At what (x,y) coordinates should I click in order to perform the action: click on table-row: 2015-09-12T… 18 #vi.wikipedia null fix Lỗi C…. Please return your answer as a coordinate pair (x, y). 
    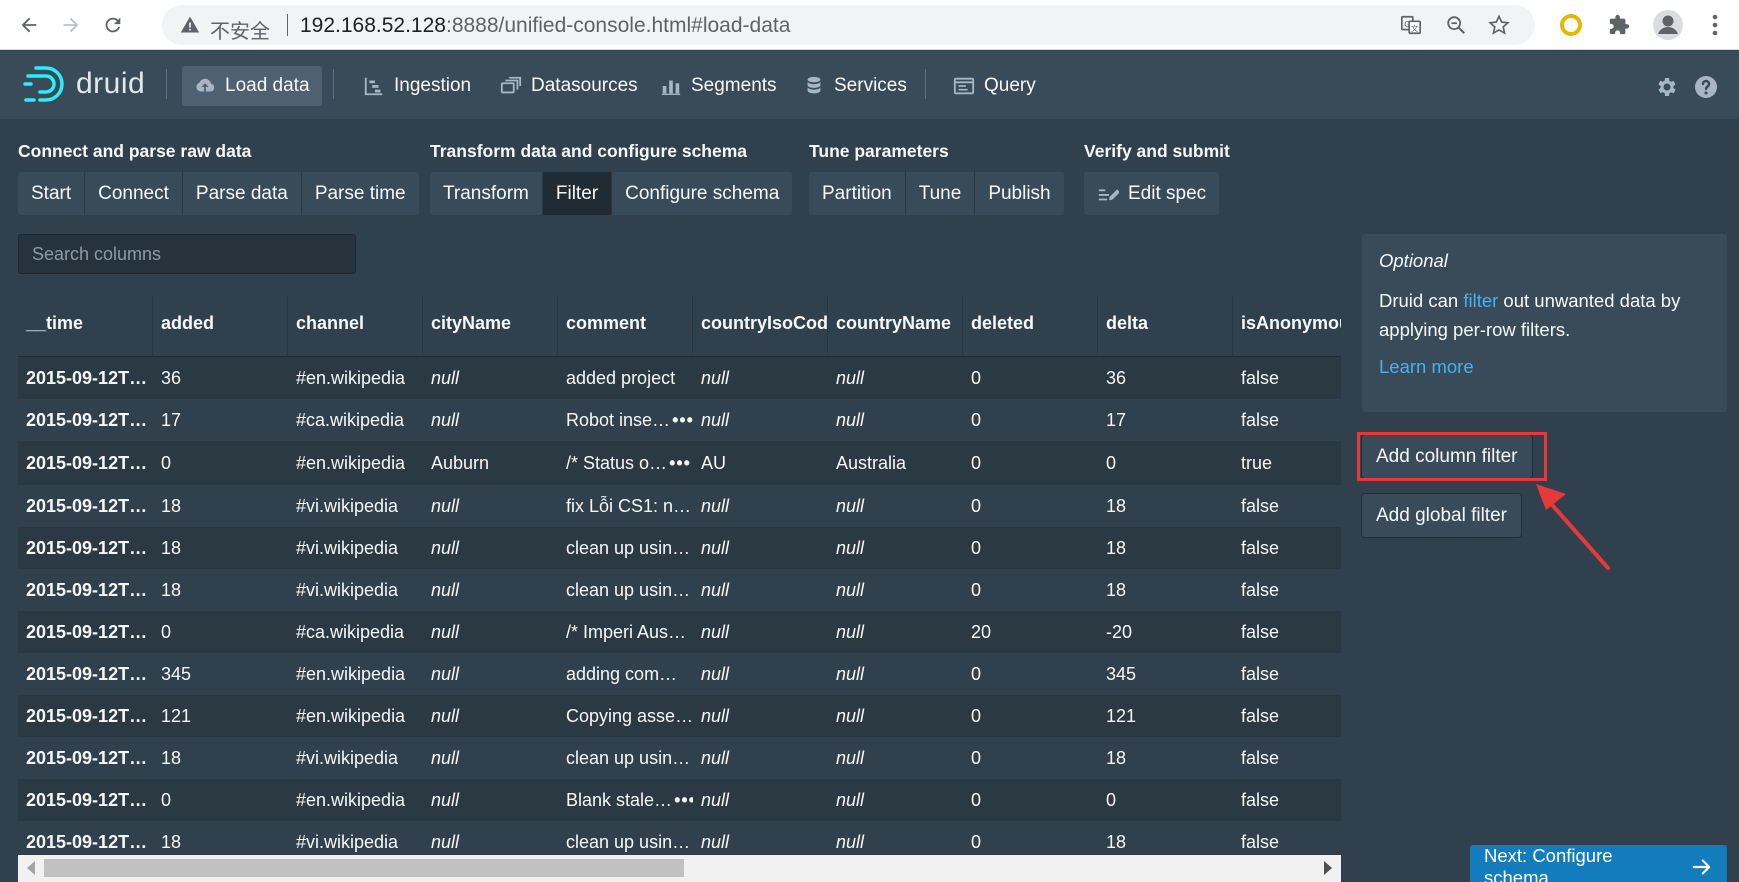
    Looking at the image, I should click on (679, 506).